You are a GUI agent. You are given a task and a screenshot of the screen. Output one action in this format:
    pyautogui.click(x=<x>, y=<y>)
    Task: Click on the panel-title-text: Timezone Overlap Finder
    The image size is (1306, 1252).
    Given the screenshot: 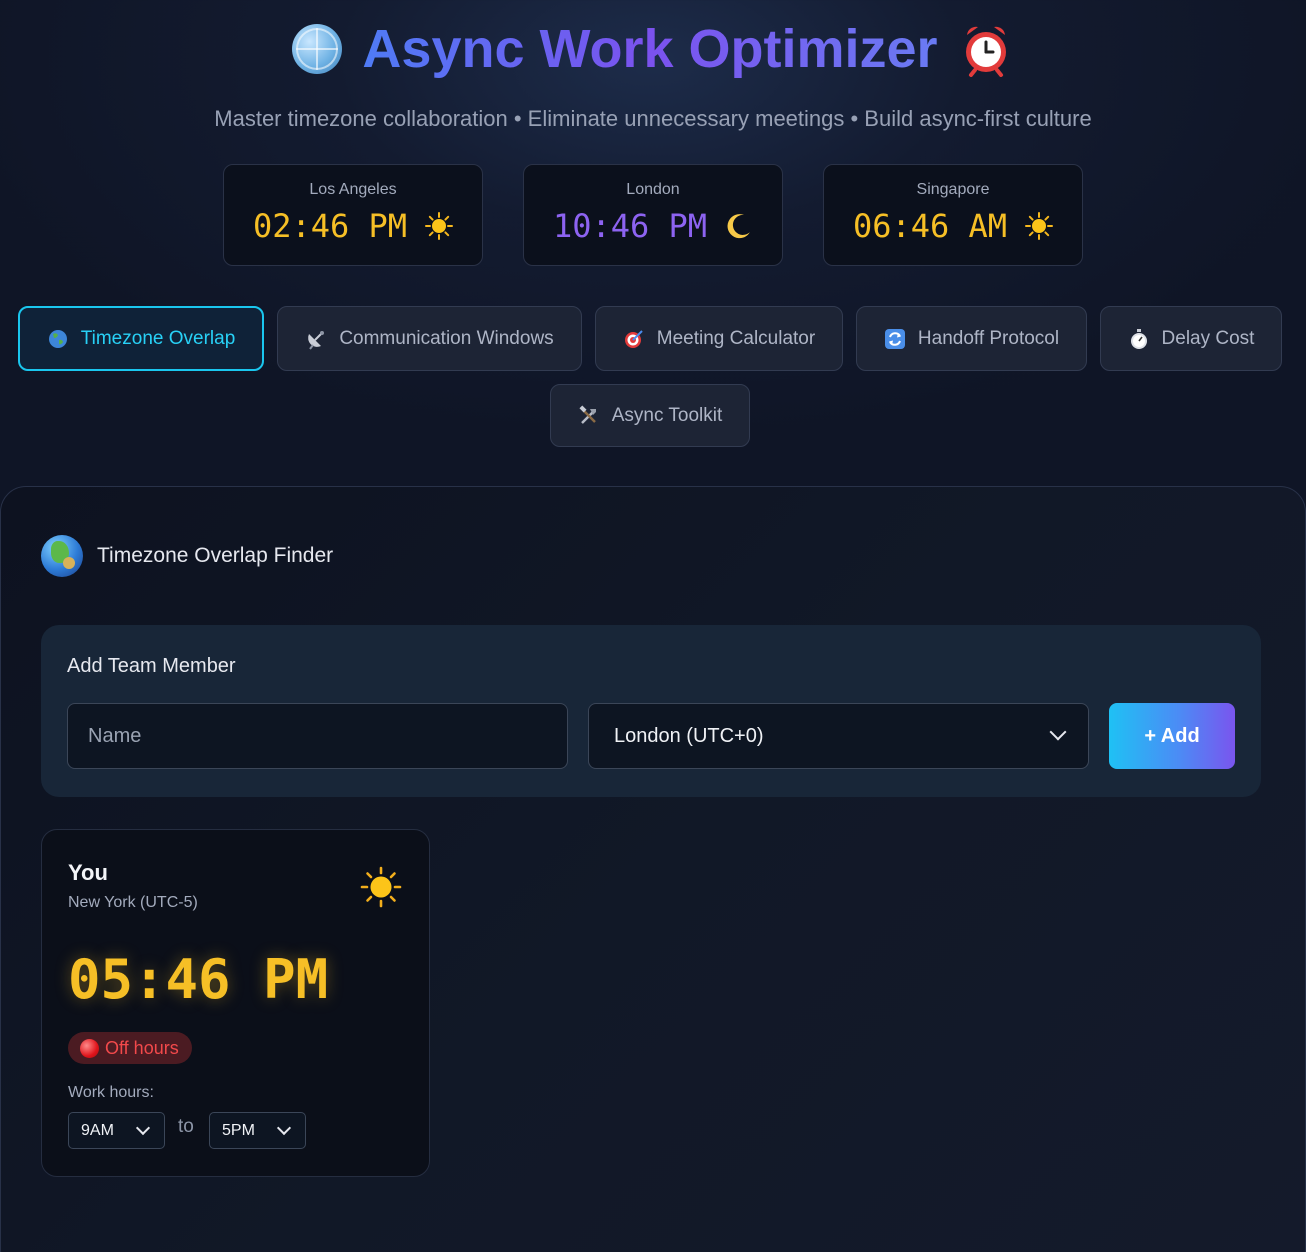 What is the action you would take?
    pyautogui.click(x=215, y=555)
    